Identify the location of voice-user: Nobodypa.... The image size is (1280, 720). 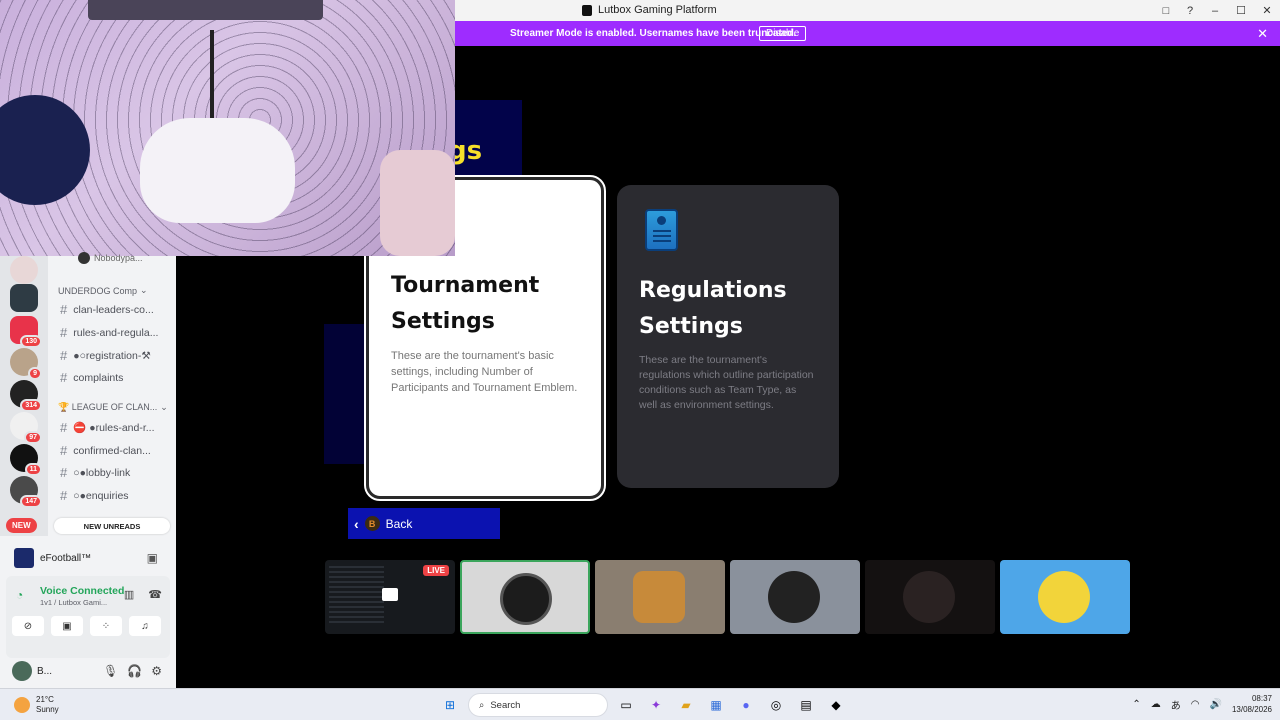
(110, 258).